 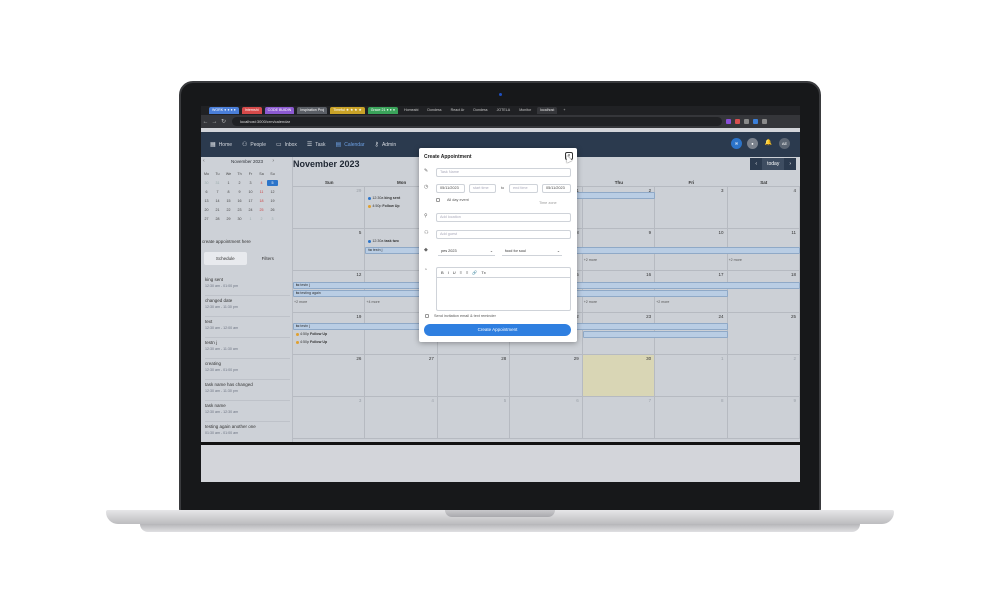 I want to click on avatar: AE, so click(x=784, y=143).